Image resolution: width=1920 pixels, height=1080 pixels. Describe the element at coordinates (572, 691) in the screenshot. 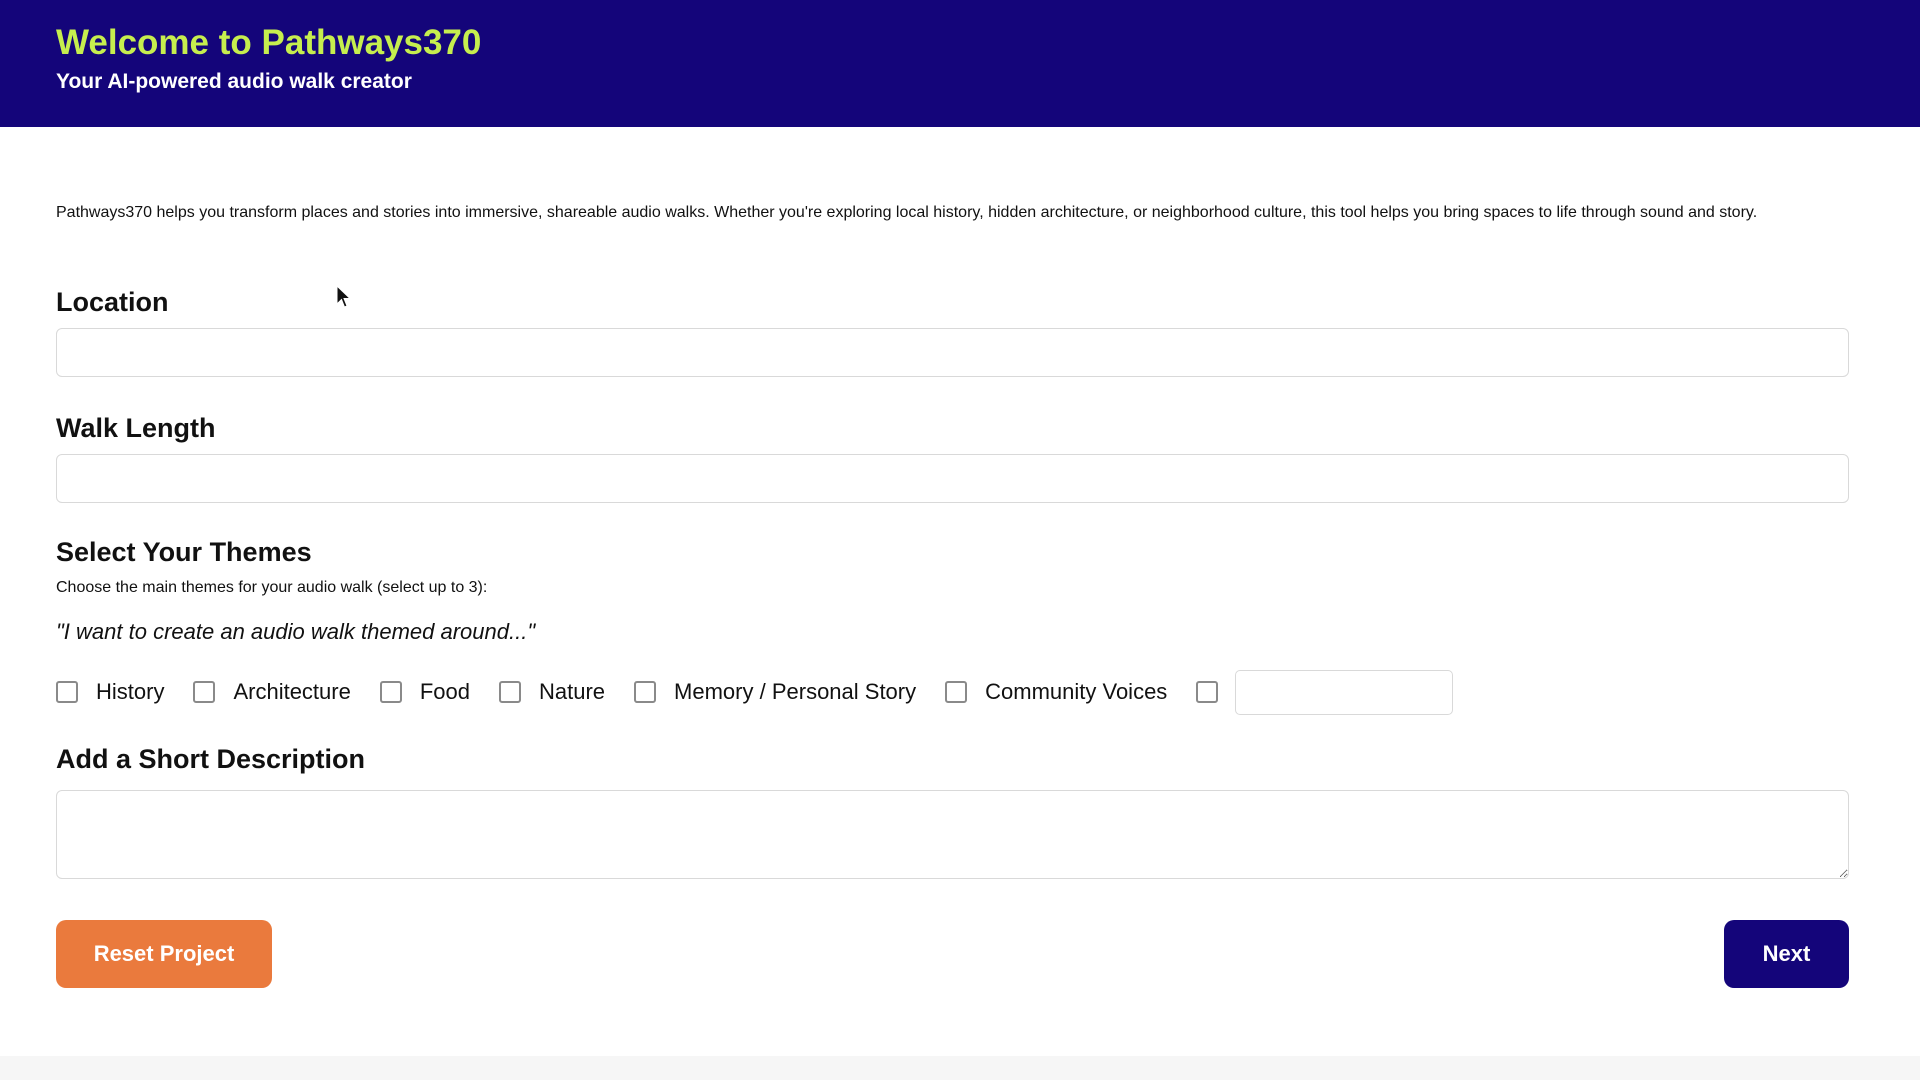

I see `theme-label-nature: Nature` at that location.